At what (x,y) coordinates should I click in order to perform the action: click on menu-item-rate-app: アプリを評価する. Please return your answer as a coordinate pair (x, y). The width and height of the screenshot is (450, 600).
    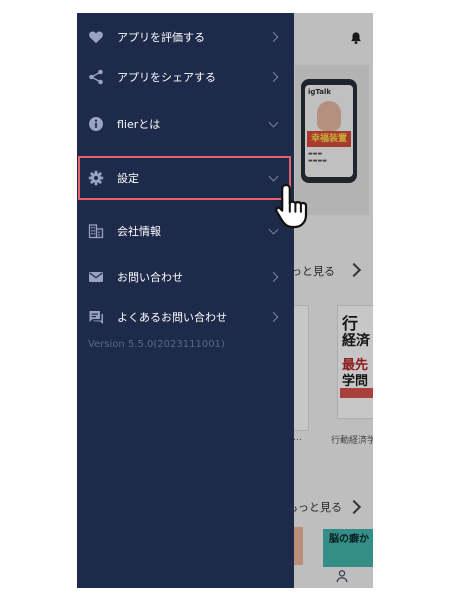
    Looking at the image, I should click on (185, 37).